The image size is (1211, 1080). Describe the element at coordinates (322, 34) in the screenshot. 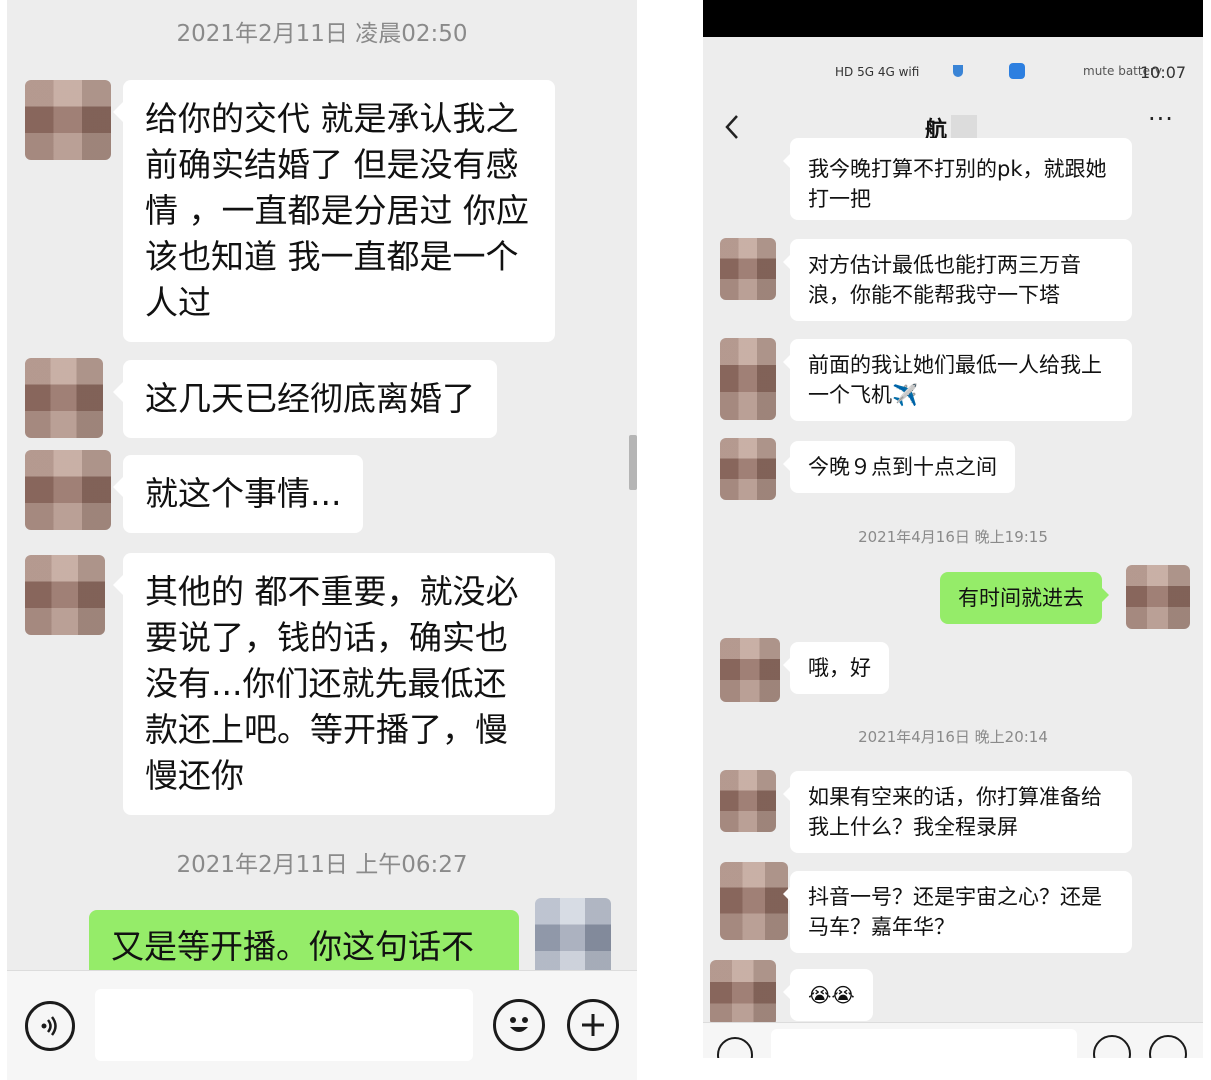

I see `timestamp: 2021年2月11日 凌晨02:50` at that location.